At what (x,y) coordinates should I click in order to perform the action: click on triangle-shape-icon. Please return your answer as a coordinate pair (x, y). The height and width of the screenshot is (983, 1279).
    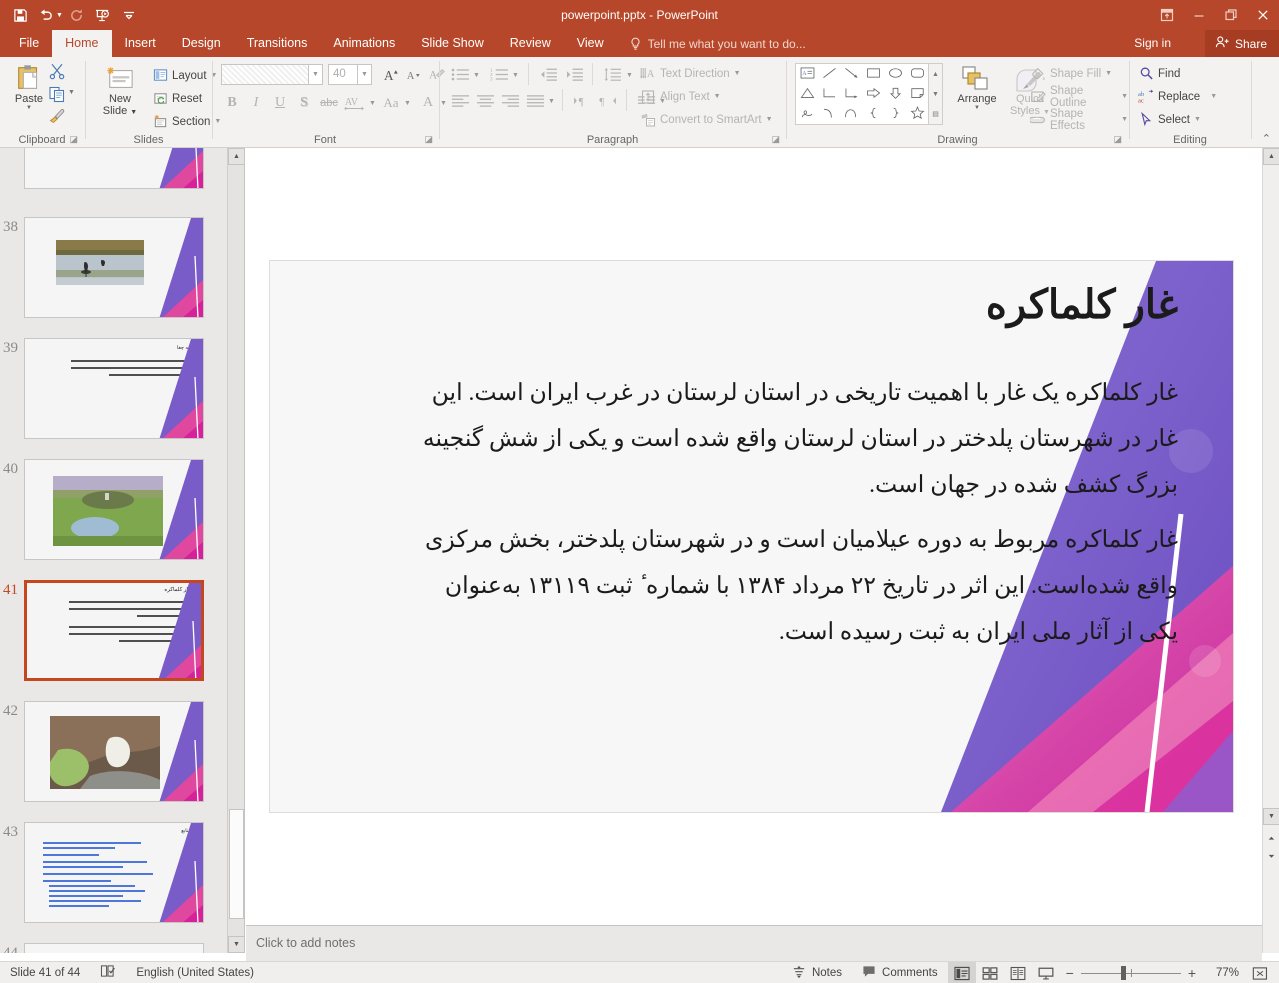
    Looking at the image, I should click on (807, 94).